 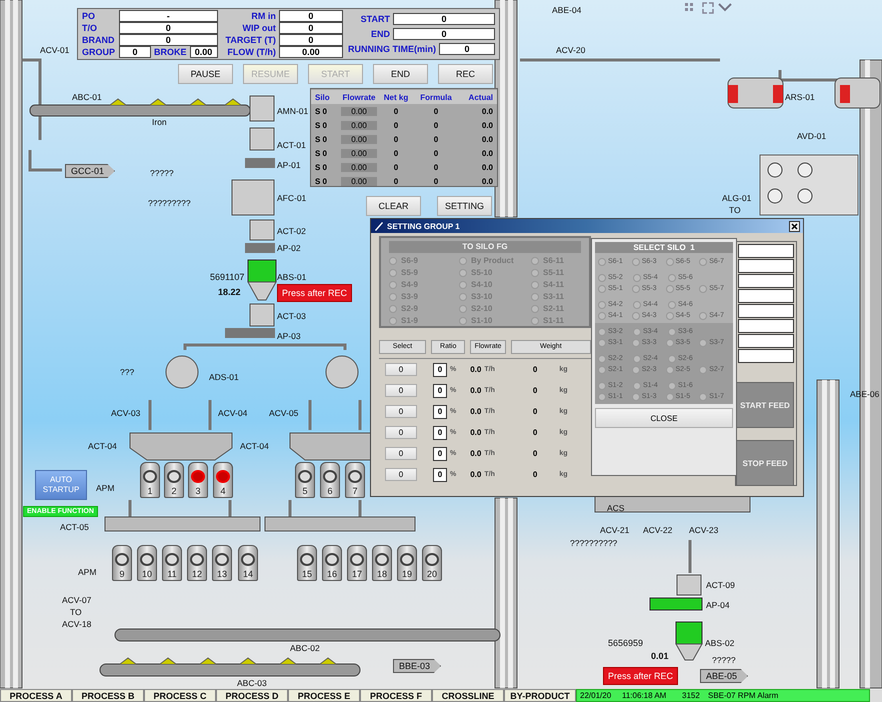 I want to click on field-label: FLOW (T/h), so click(x=251, y=52).